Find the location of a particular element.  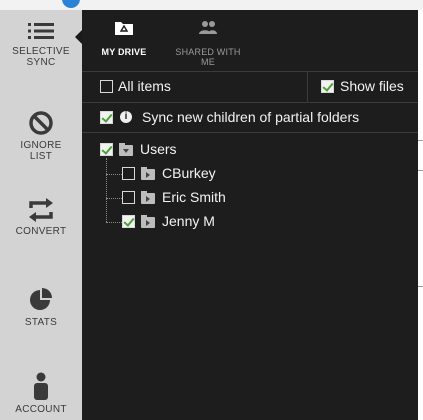

convert-icon is located at coordinates (41, 210).